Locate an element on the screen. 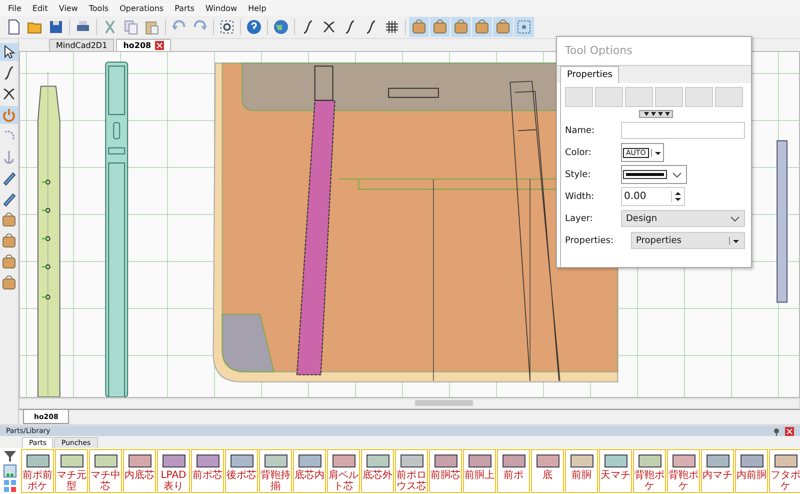 This screenshot has width=800, height=494. width-spin-field: 0.00 is located at coordinates (653, 196).